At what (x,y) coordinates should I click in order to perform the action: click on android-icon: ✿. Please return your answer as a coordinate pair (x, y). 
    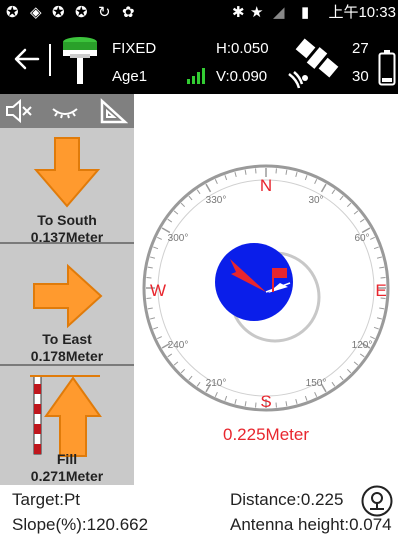
    Looking at the image, I should click on (128, 12).